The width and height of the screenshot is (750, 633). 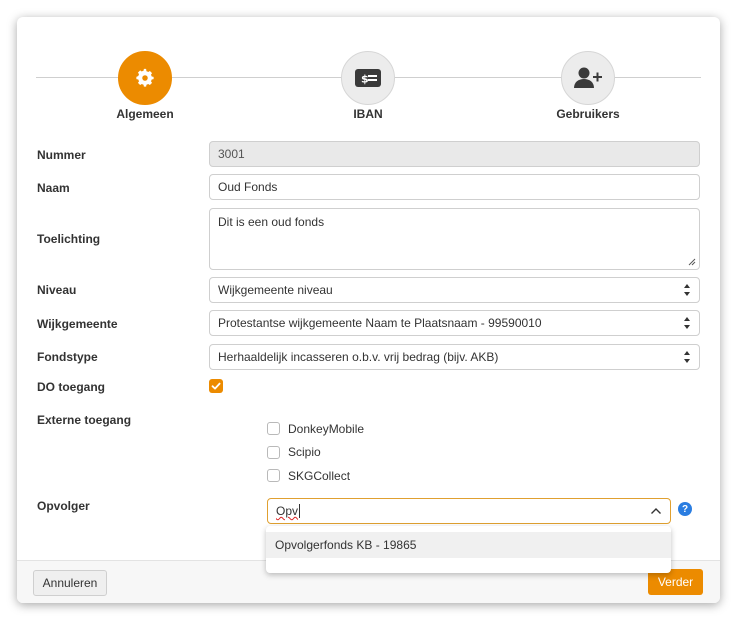 What do you see at coordinates (67, 357) in the screenshot?
I see `fondstype-label: Fondstype` at bounding box center [67, 357].